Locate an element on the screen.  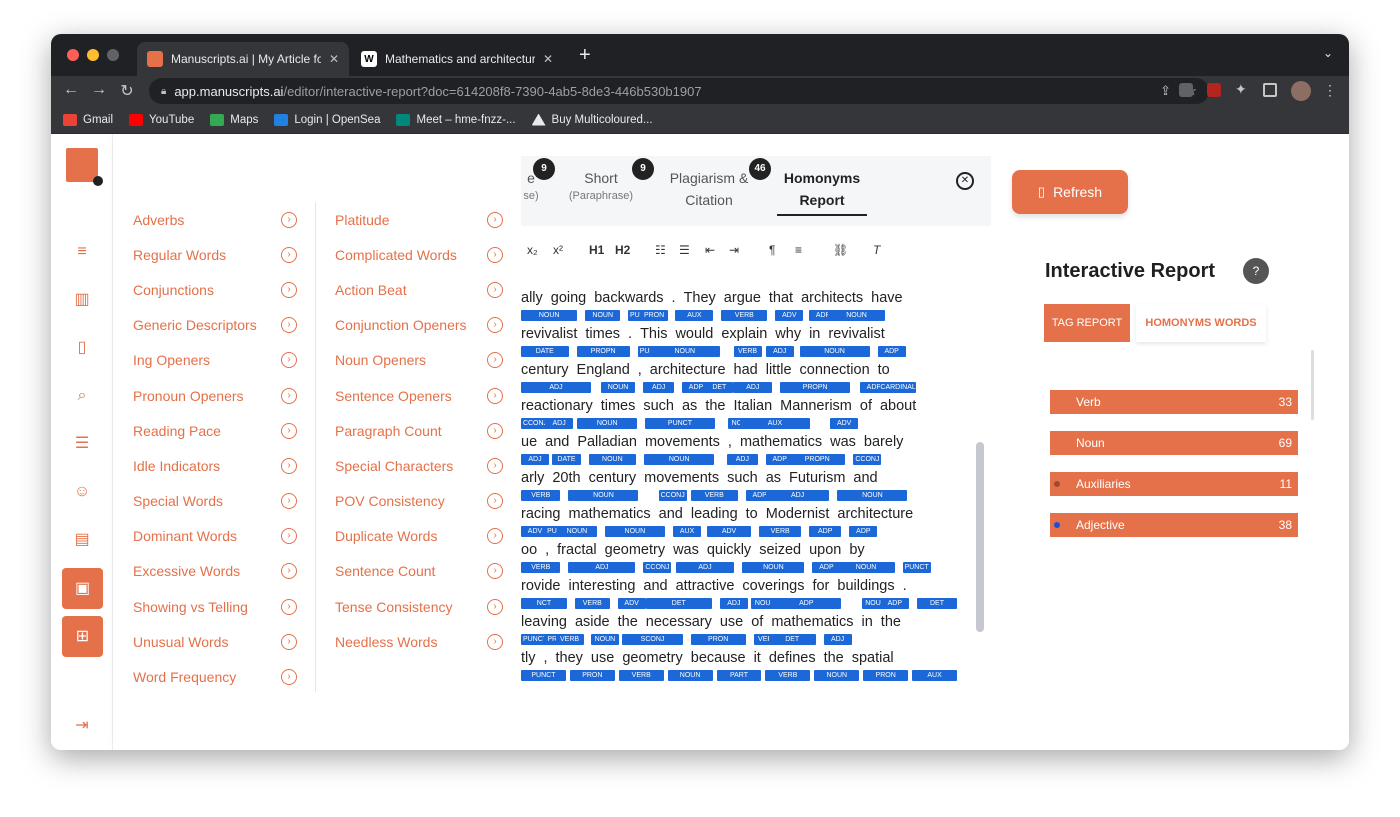
word: going is located at coordinates (568, 298).